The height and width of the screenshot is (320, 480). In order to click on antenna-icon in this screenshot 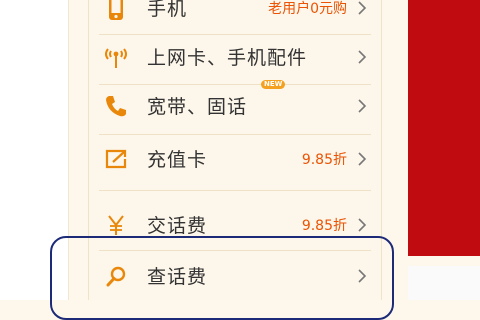, I will do `click(116, 57)`.